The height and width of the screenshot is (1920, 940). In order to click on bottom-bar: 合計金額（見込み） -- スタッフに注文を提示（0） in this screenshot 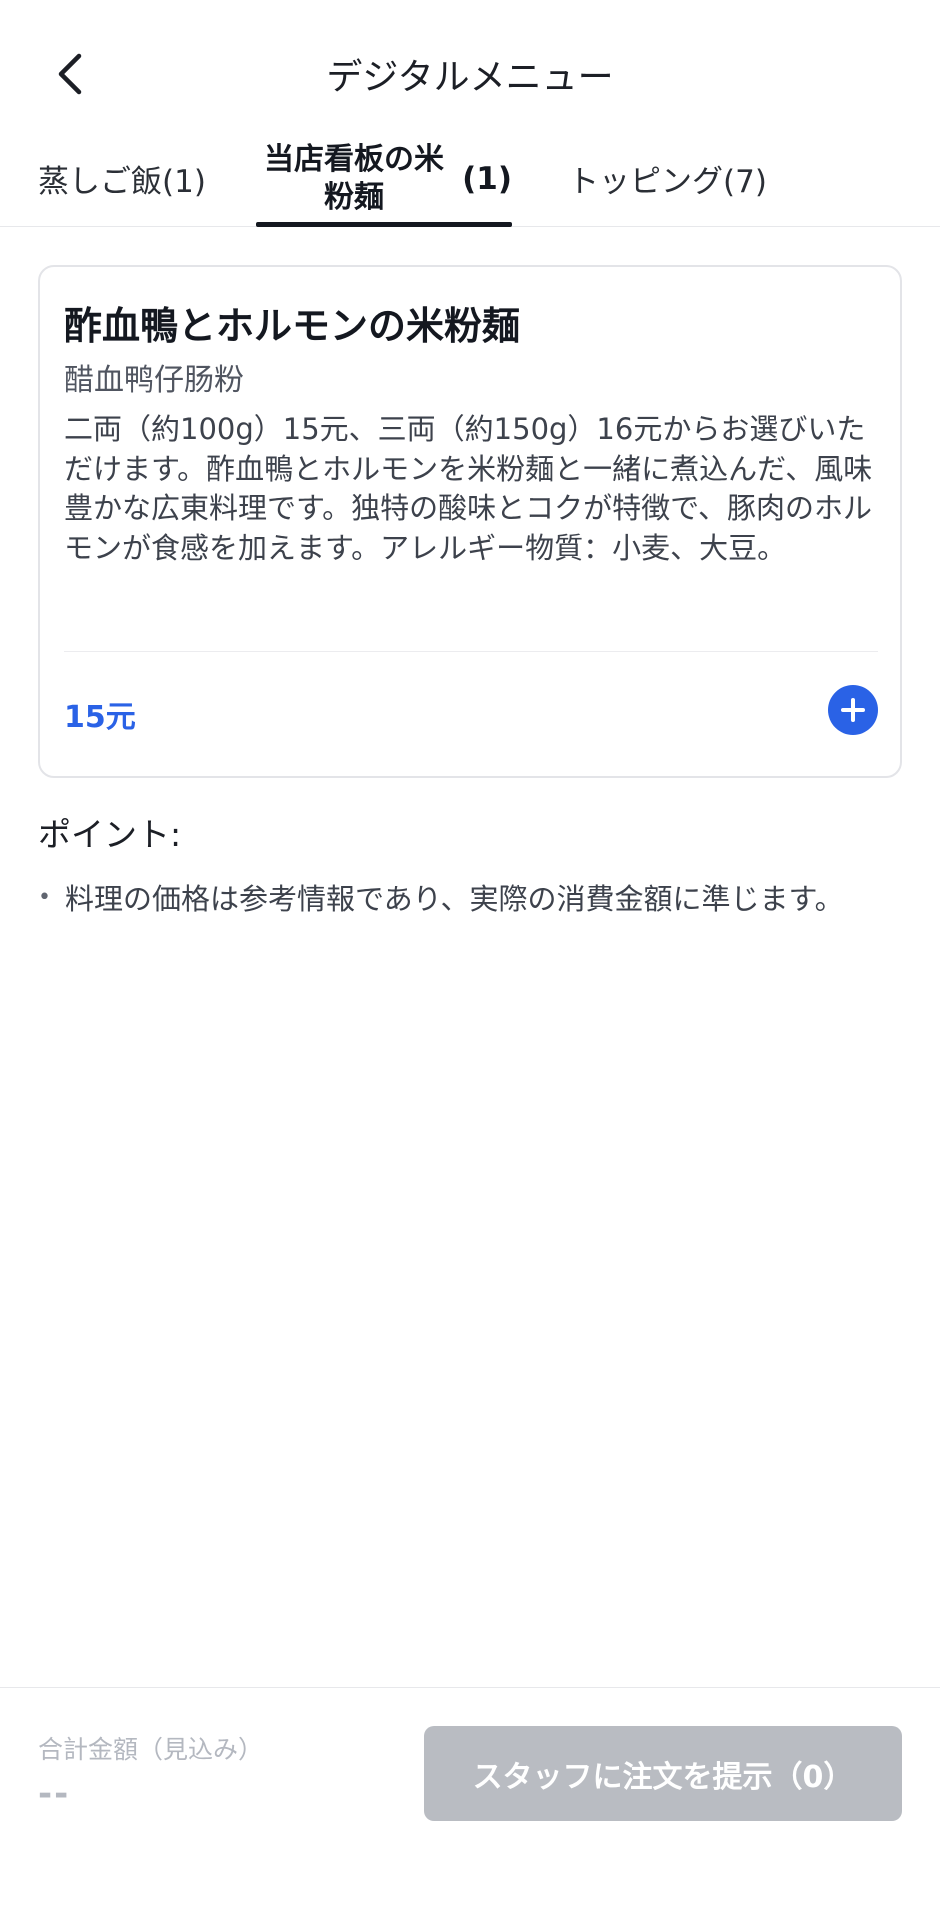, I will do `click(470, 1803)`.